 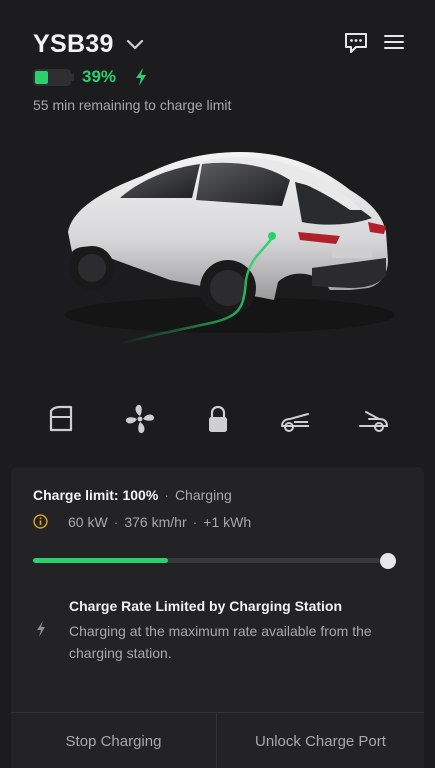 I want to click on battery-icon, so click(x=52, y=77).